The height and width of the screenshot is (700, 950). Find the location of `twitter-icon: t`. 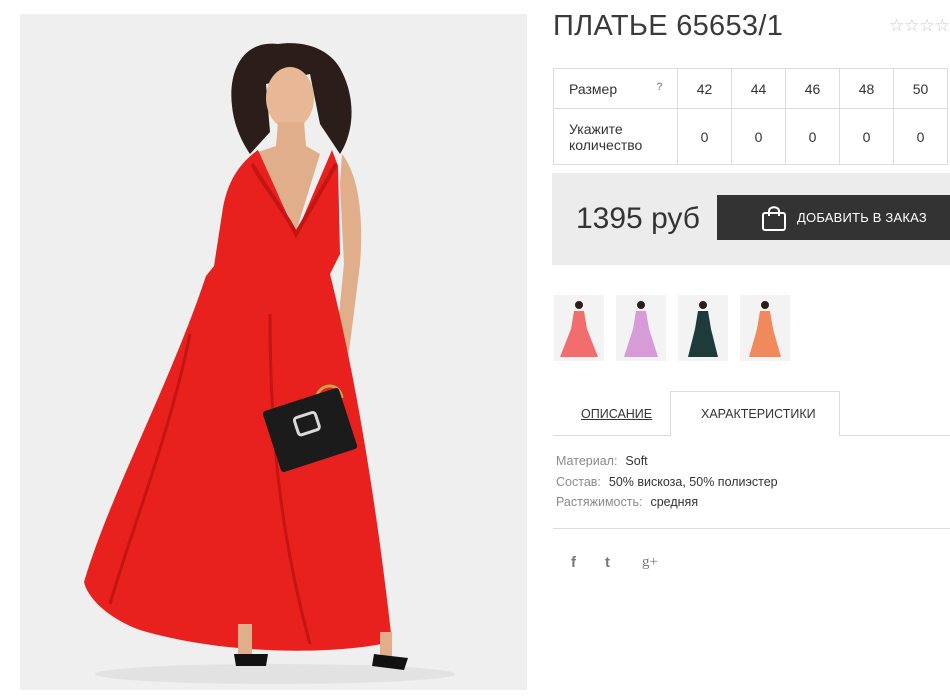

twitter-icon: t is located at coordinates (607, 562).